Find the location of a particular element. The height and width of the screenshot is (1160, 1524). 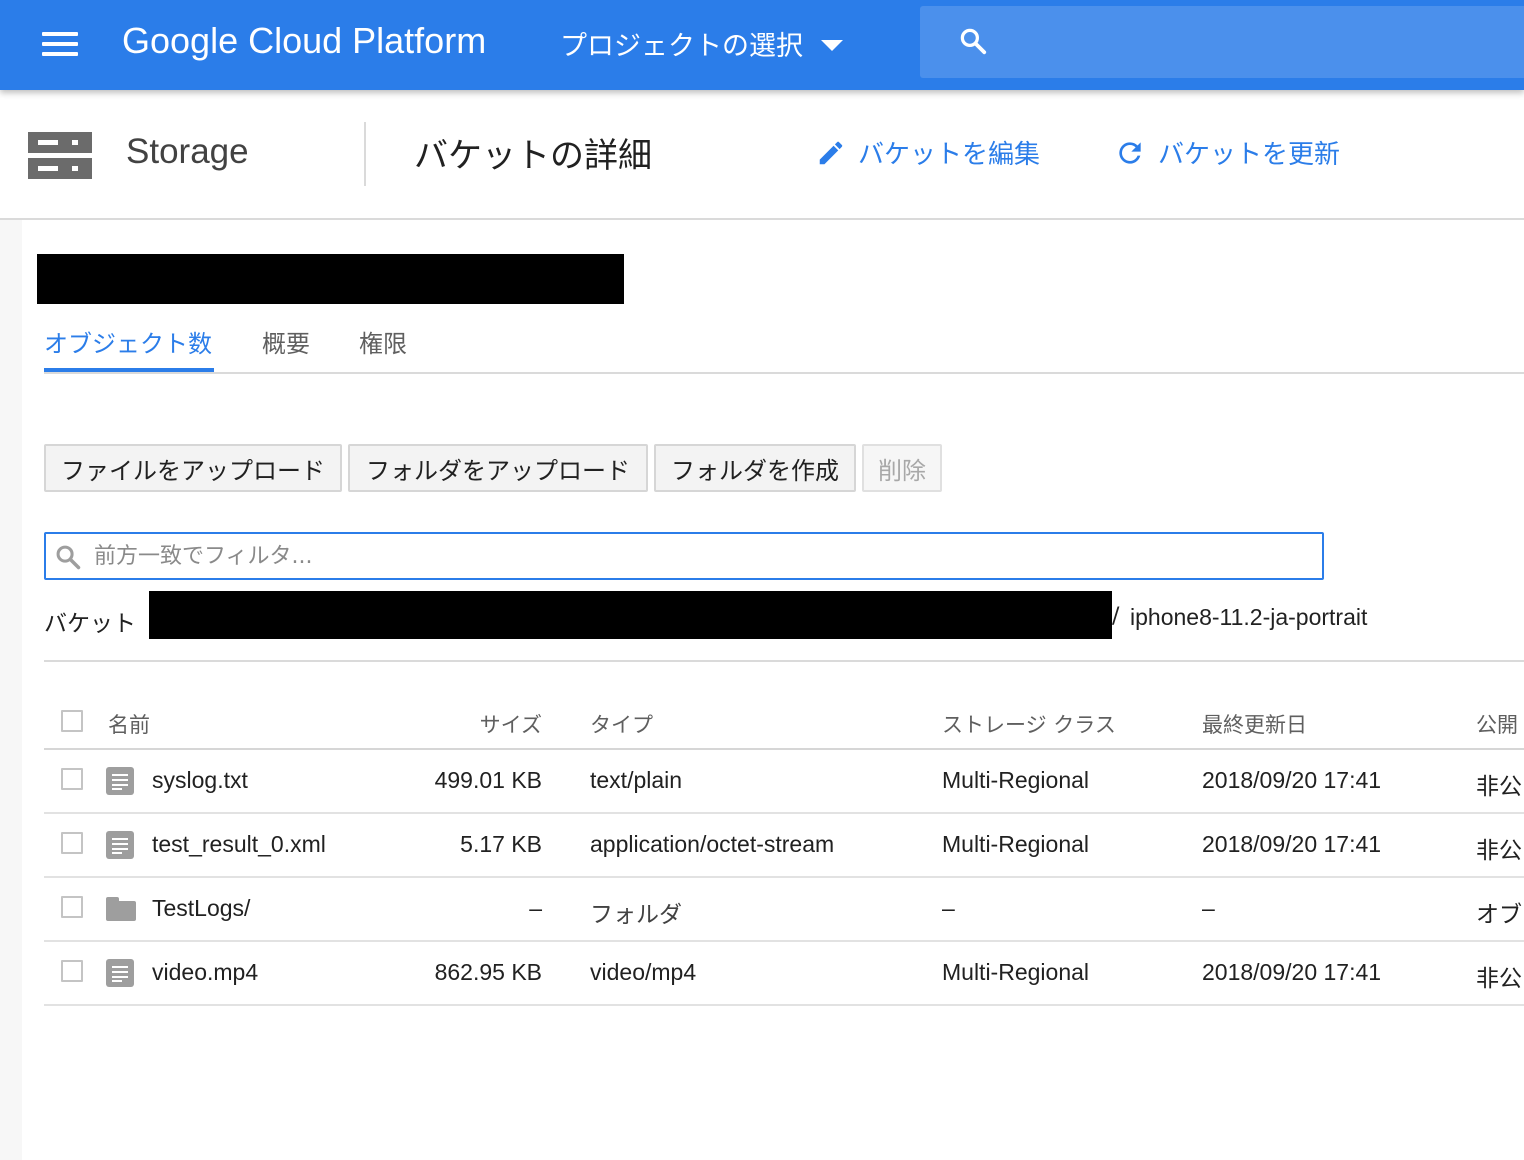

page-title: バケットの詳細 is located at coordinates (533, 156).